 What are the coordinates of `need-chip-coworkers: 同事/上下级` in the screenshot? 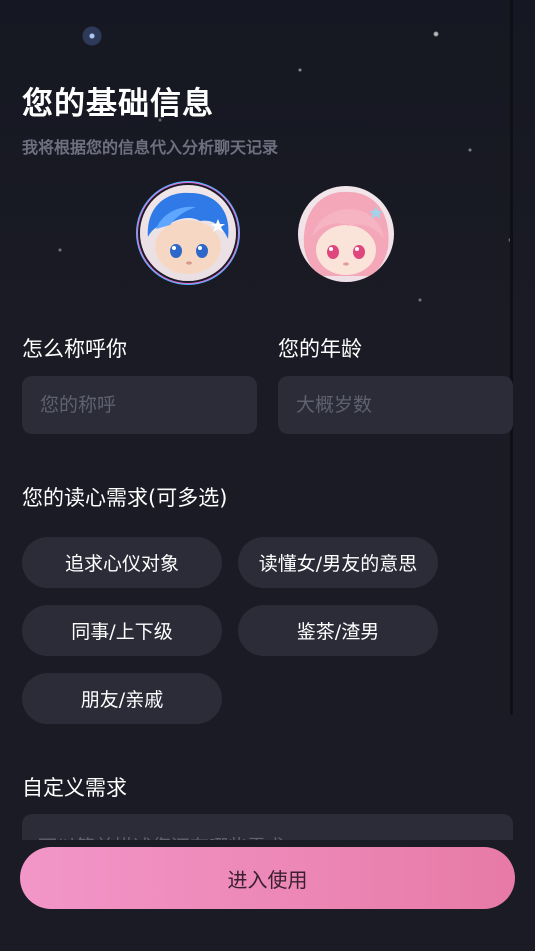 It's located at (122, 630).